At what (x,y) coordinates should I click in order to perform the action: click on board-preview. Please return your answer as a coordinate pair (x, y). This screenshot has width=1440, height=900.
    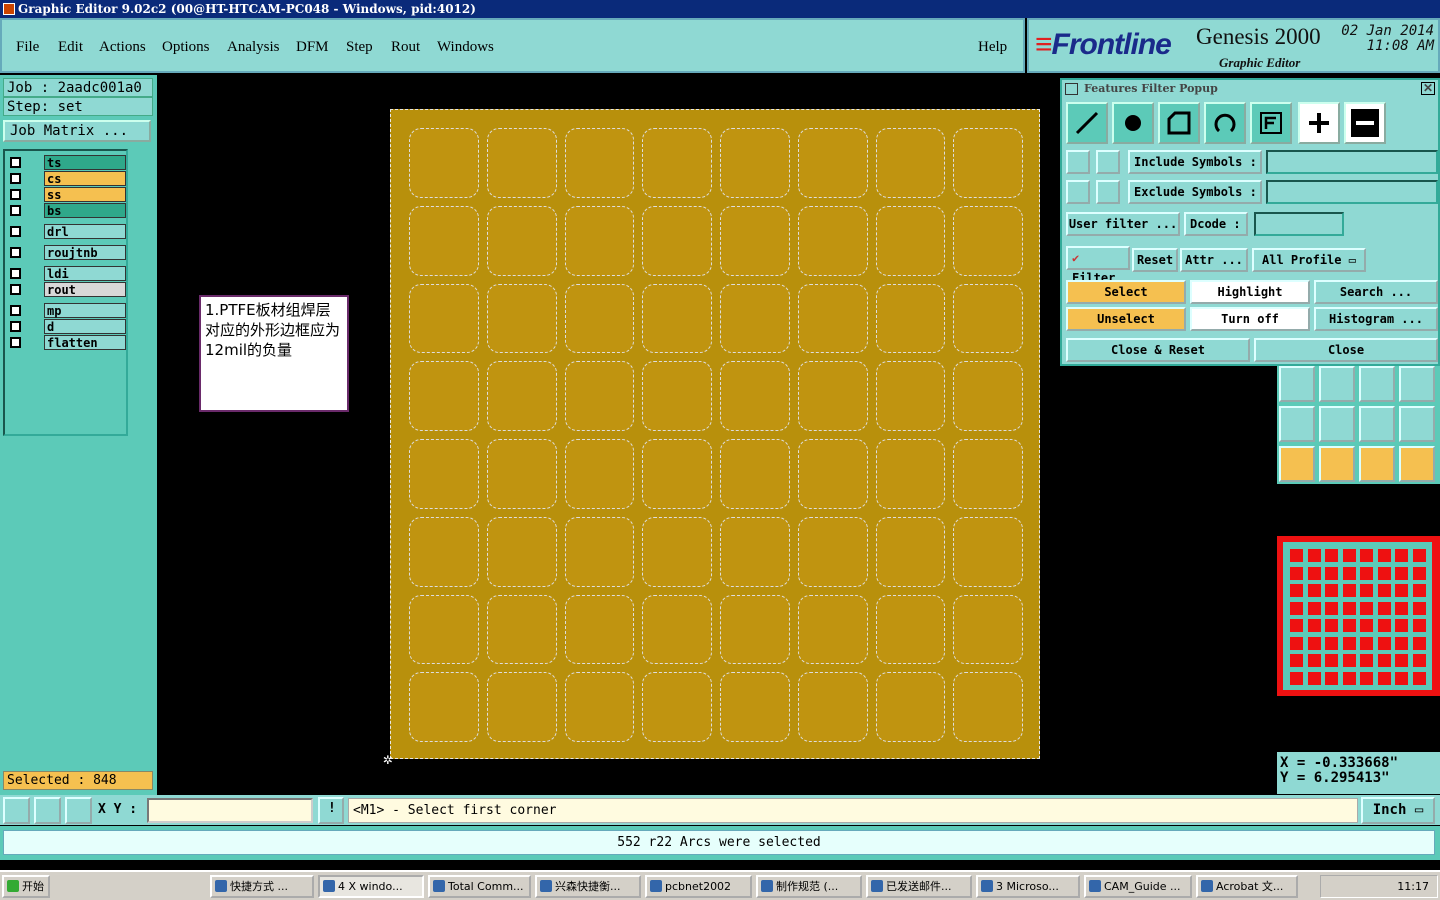
    Looking at the image, I should click on (1358, 616).